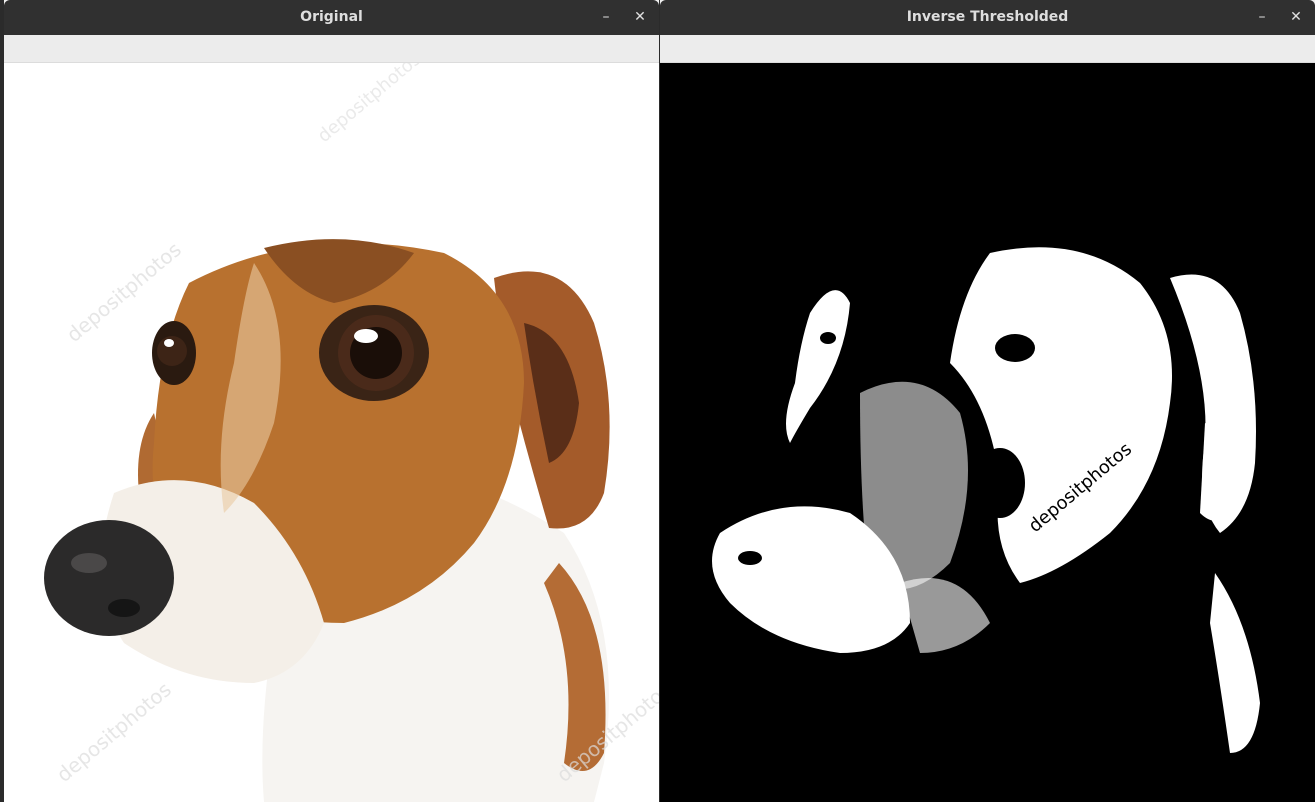 Image resolution: width=1315 pixels, height=802 pixels. I want to click on titlebar: Inverse Thresholded – ✕, so click(987, 17).